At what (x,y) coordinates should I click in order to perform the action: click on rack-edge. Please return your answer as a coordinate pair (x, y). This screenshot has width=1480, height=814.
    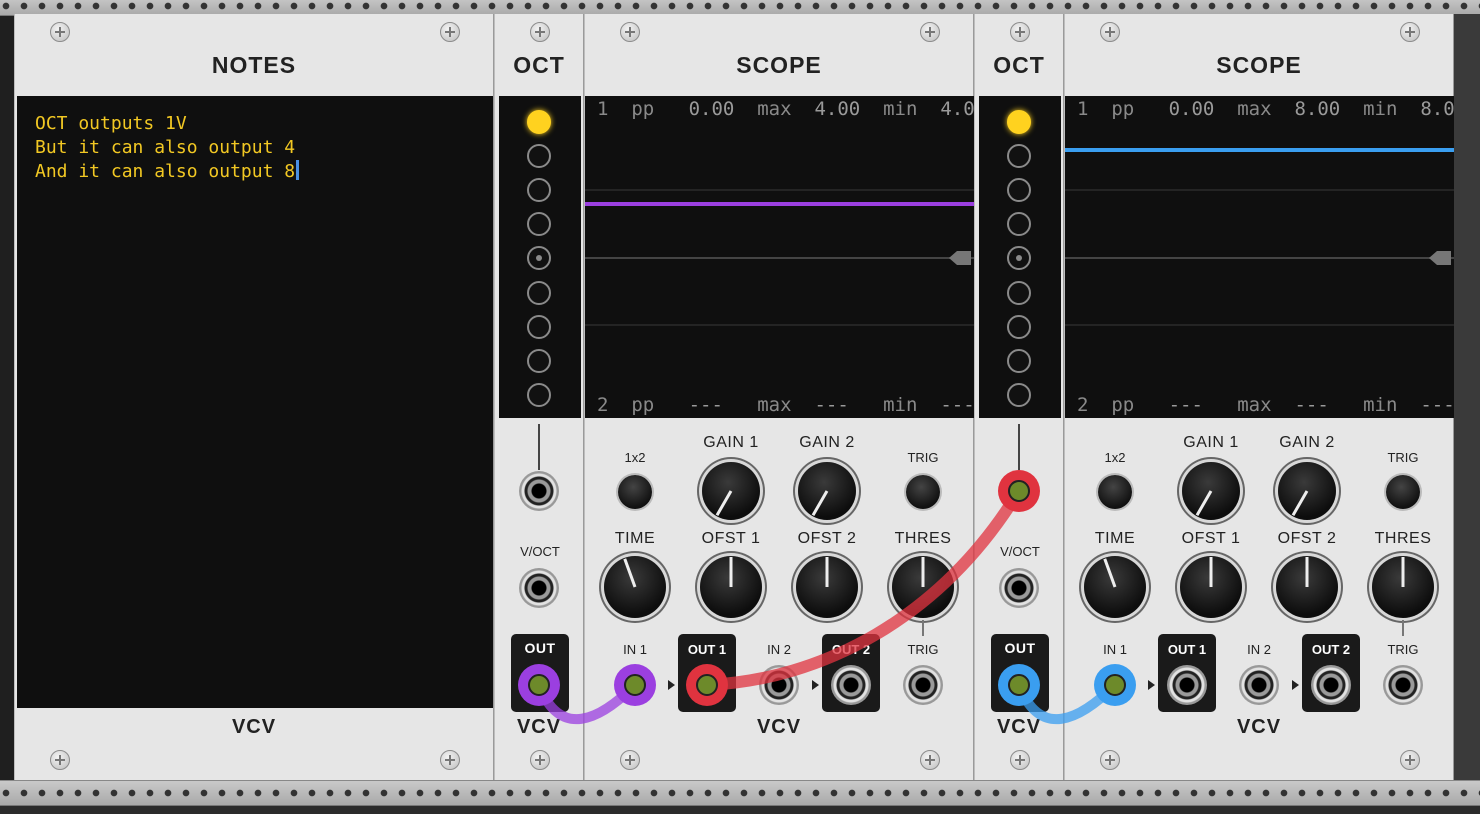
    Looking at the image, I should click on (1467, 397).